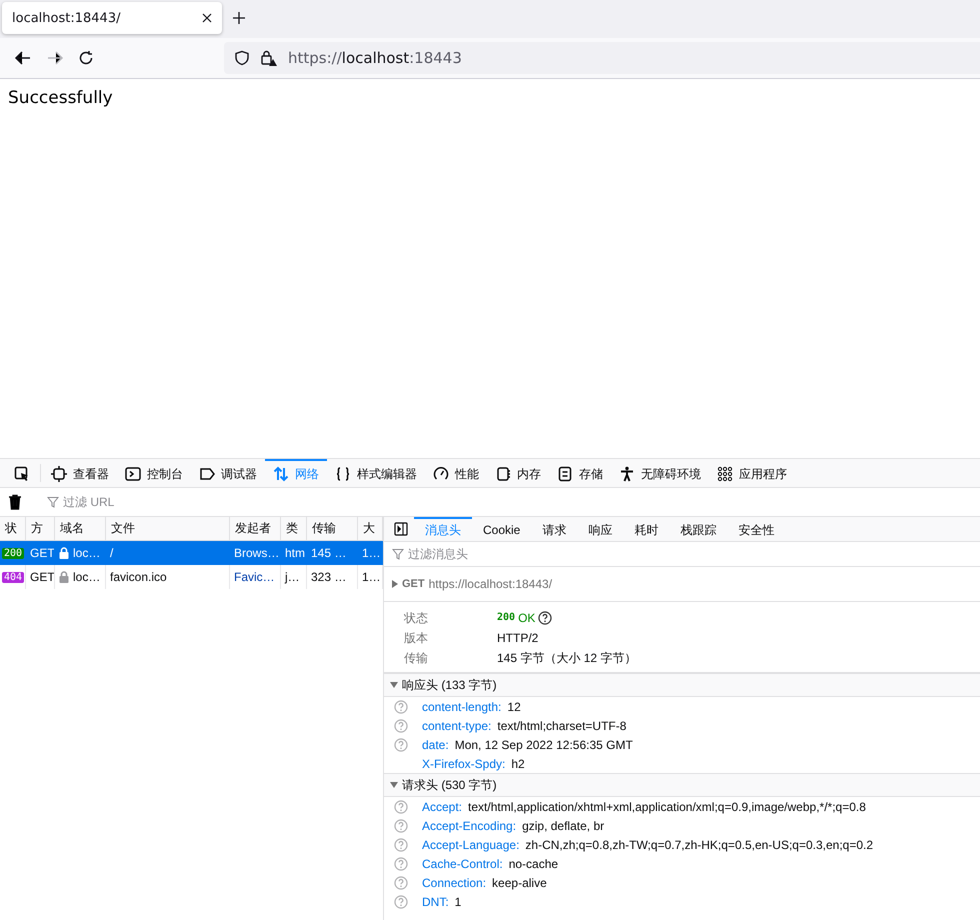 The height and width of the screenshot is (920, 980). What do you see at coordinates (471, 845) in the screenshot?
I see `header-name: Accept-Language:` at bounding box center [471, 845].